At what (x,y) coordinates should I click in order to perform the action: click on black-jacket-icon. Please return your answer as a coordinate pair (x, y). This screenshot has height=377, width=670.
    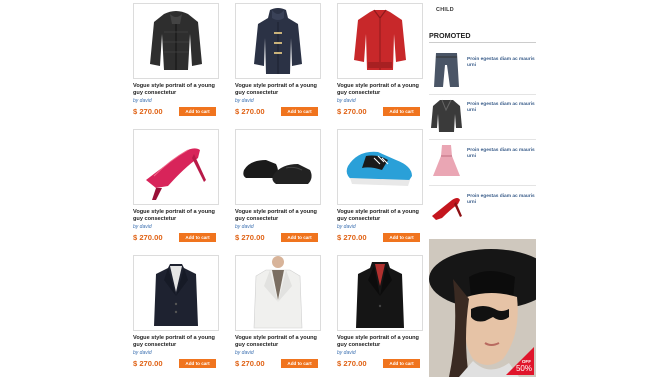
    Looking at the image, I should click on (176, 40).